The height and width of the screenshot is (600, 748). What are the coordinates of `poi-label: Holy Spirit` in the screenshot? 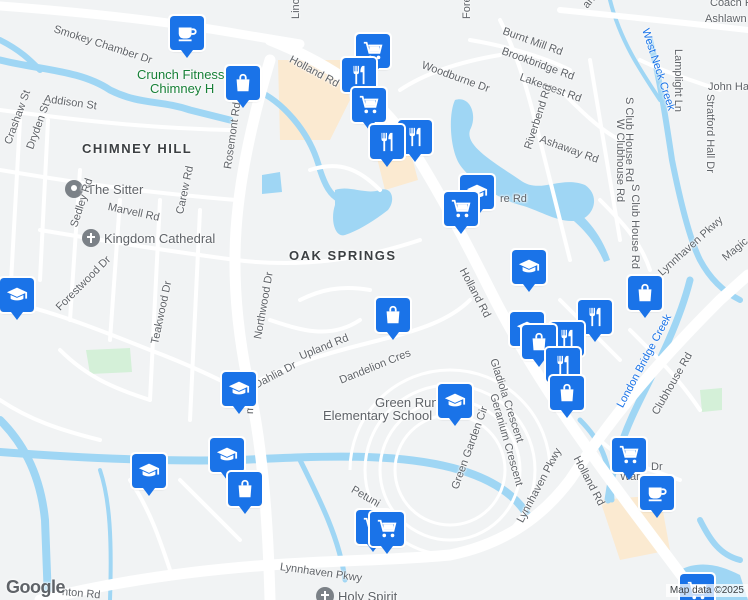 It's located at (368, 594).